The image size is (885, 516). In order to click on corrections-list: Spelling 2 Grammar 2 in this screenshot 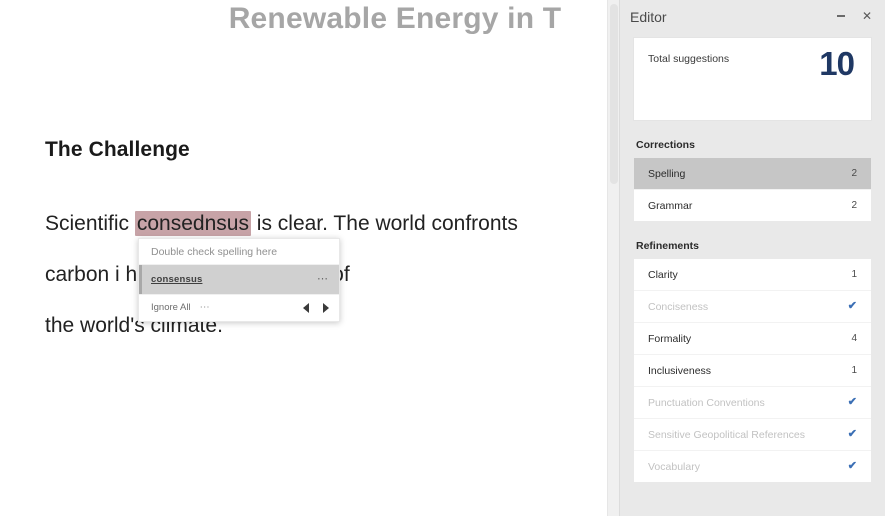, I will do `click(752, 189)`.